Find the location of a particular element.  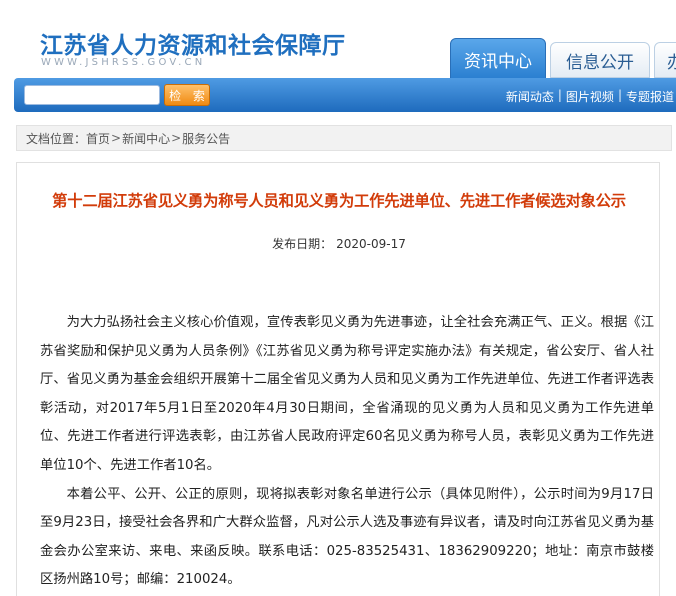

breadcrumb-news-center: 新闻中心 is located at coordinates (146, 138).